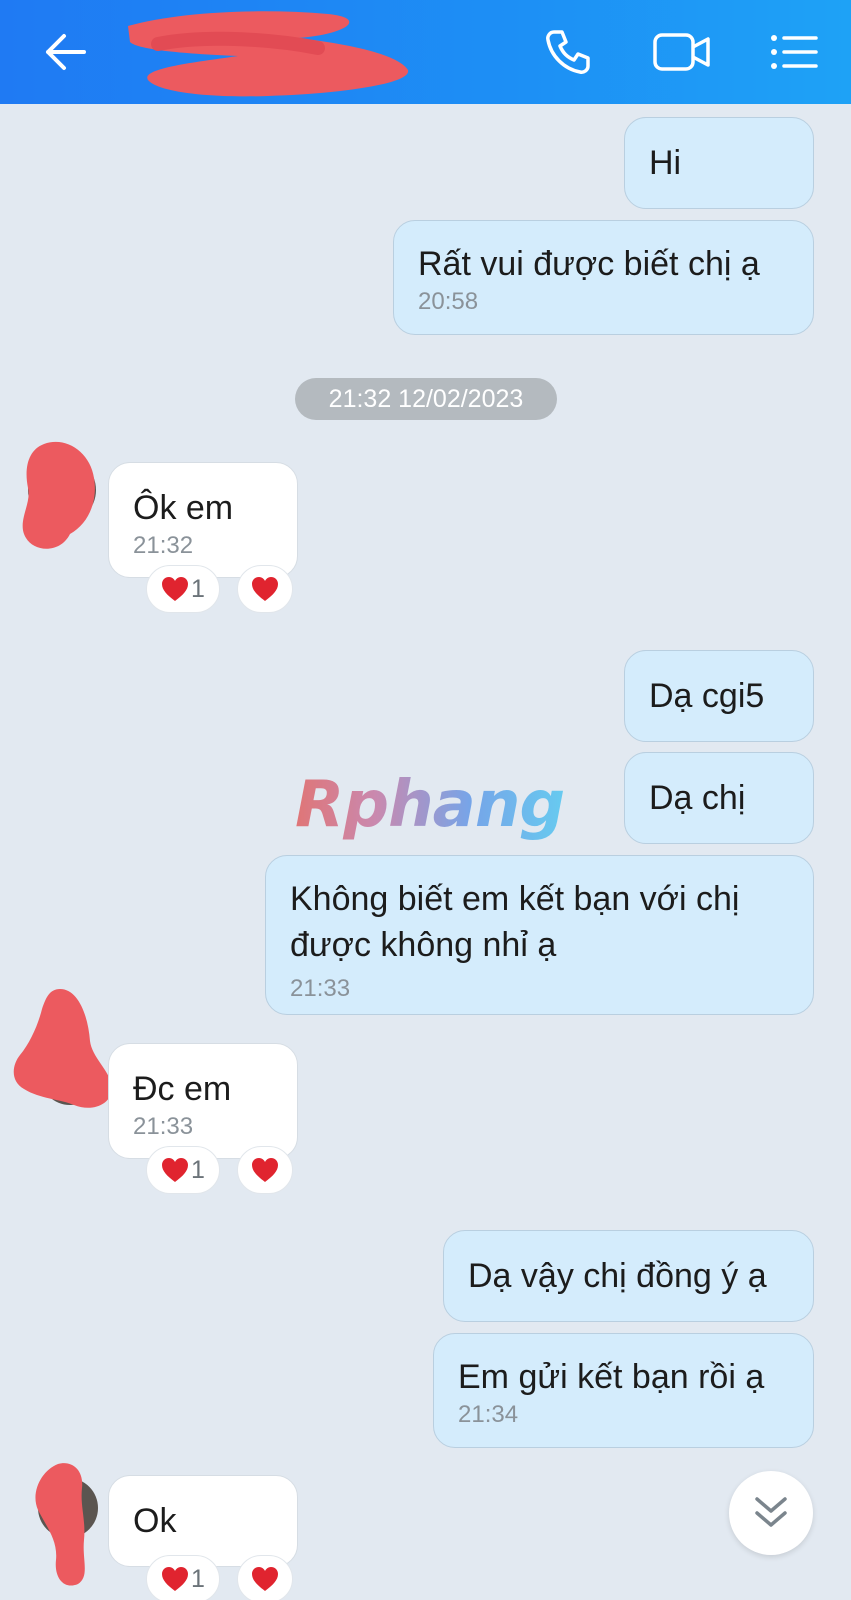 The height and width of the screenshot is (1600, 851). Describe the element at coordinates (183, 508) in the screenshot. I see `message-text: Ôk em` at that location.